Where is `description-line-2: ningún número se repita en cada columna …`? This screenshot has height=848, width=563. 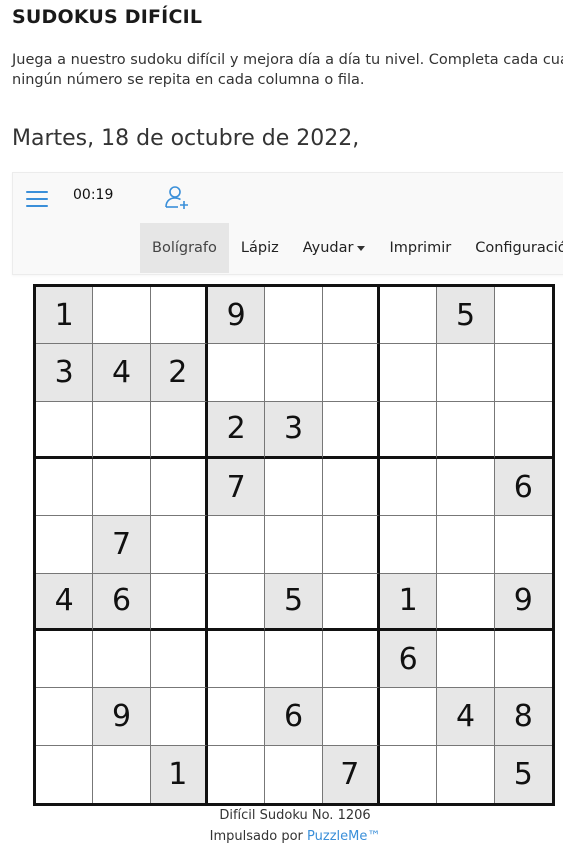
description-line-2: ningún número se repita en cada columna … is located at coordinates (188, 80).